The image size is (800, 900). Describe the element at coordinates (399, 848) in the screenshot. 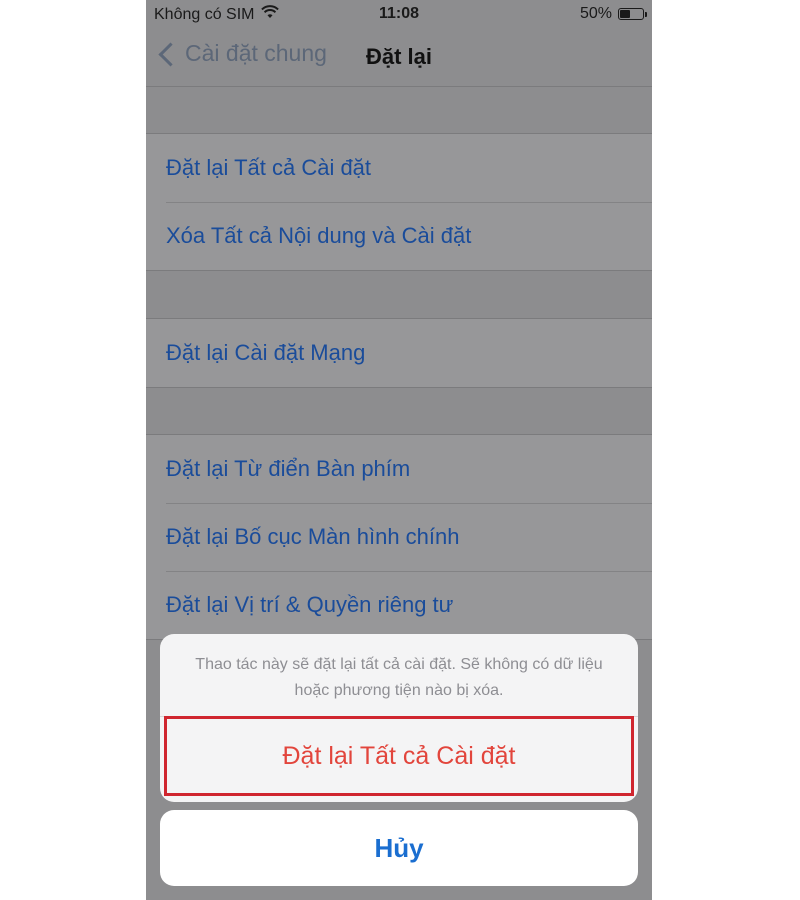

I see `cancel-button: Hủy` at that location.